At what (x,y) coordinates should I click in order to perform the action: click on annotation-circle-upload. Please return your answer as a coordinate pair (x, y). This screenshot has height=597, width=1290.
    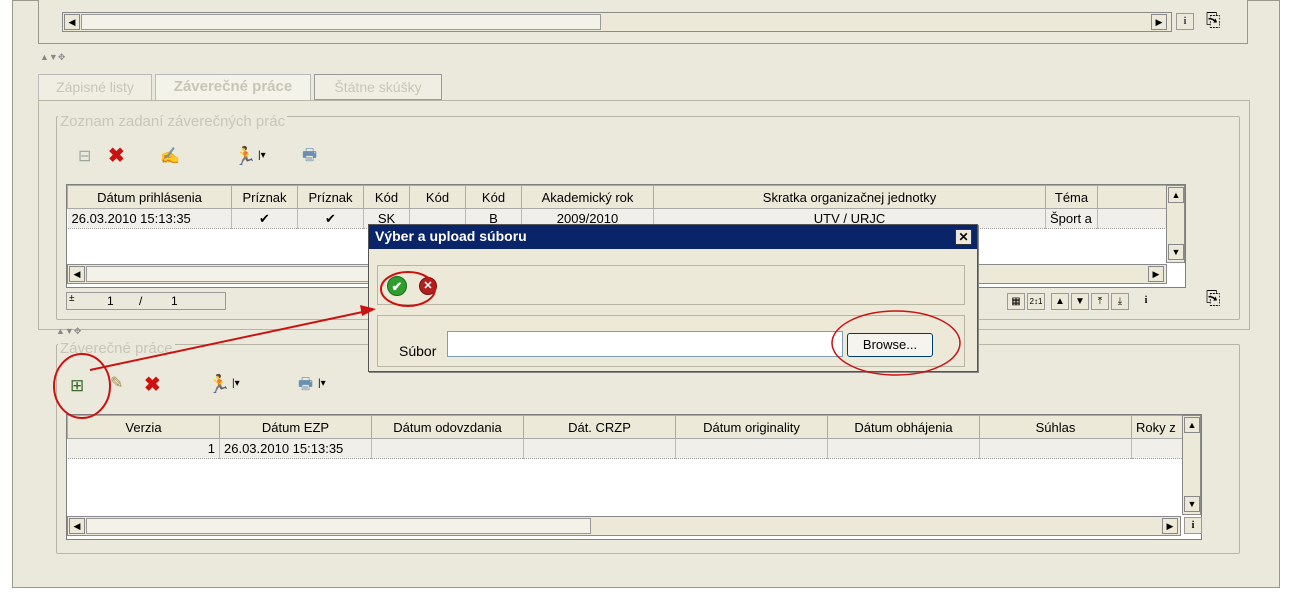
    Looking at the image, I should click on (82, 386).